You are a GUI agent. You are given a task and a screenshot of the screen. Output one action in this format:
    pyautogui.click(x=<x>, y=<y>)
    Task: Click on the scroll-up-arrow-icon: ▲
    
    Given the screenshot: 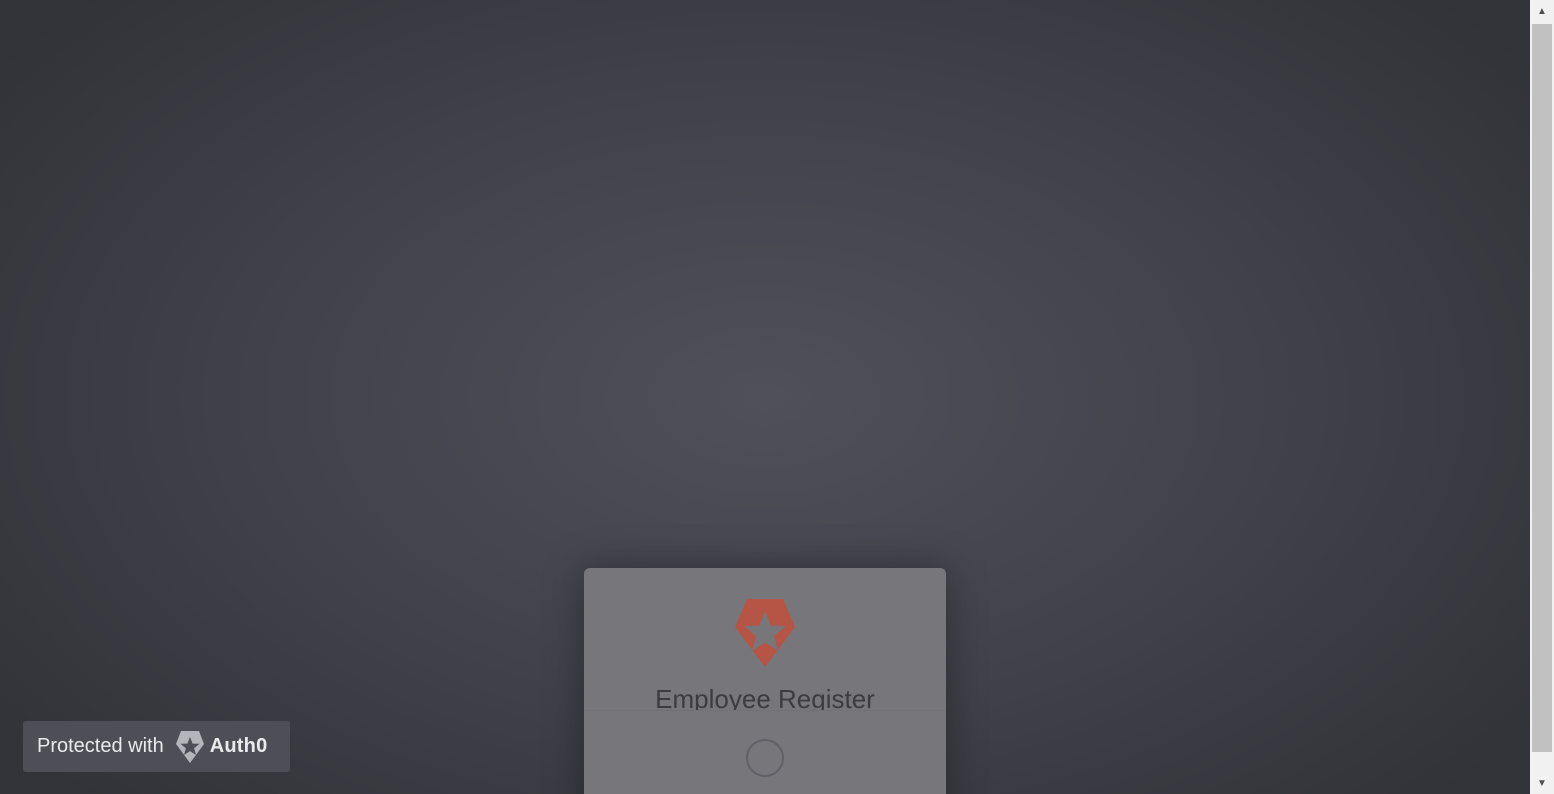 What is the action you would take?
    pyautogui.click(x=1542, y=11)
    